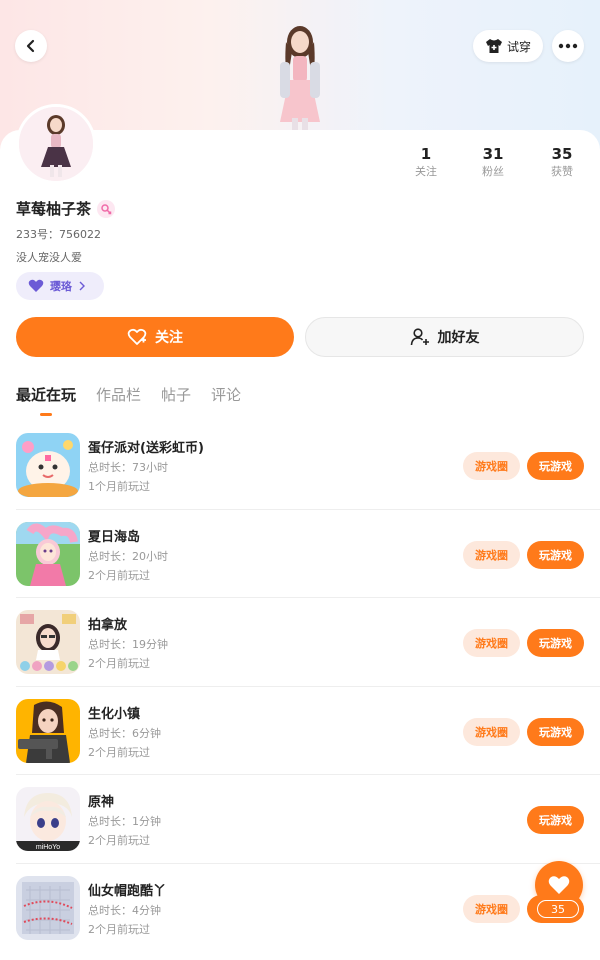 Image resolution: width=600 pixels, height=960 pixels. I want to click on tab-posts: 帖子, so click(176, 400).